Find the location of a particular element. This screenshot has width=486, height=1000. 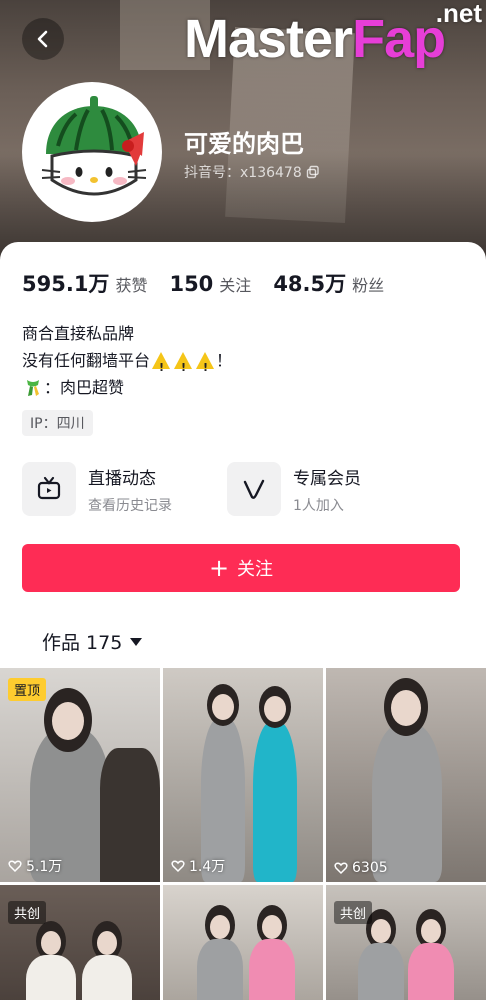

v-badge-icon is located at coordinates (254, 489).